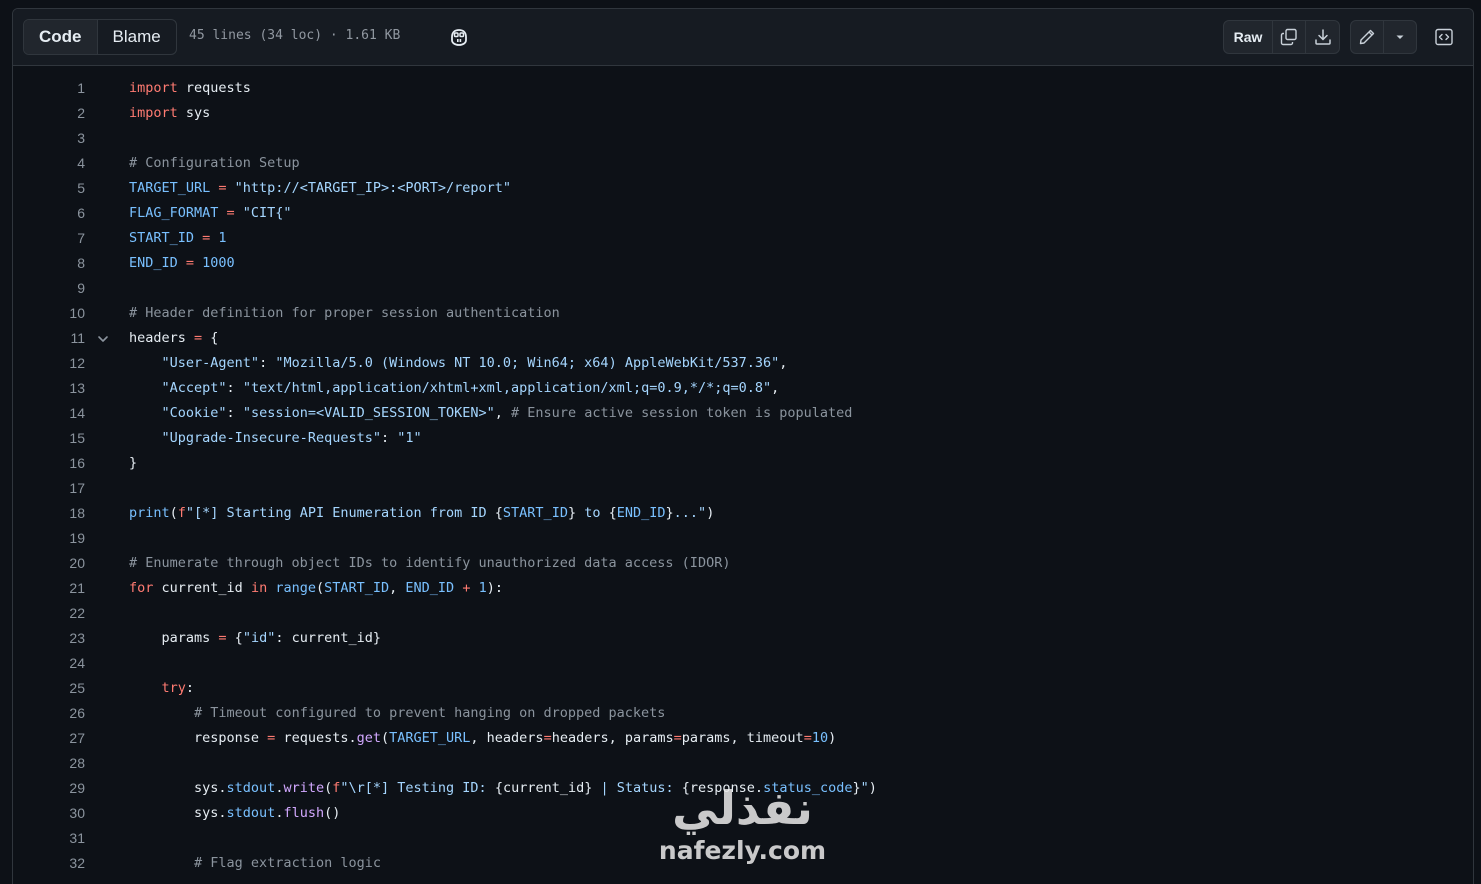 The image size is (1481, 884). What do you see at coordinates (49, 313) in the screenshot?
I see `line-number: 10` at bounding box center [49, 313].